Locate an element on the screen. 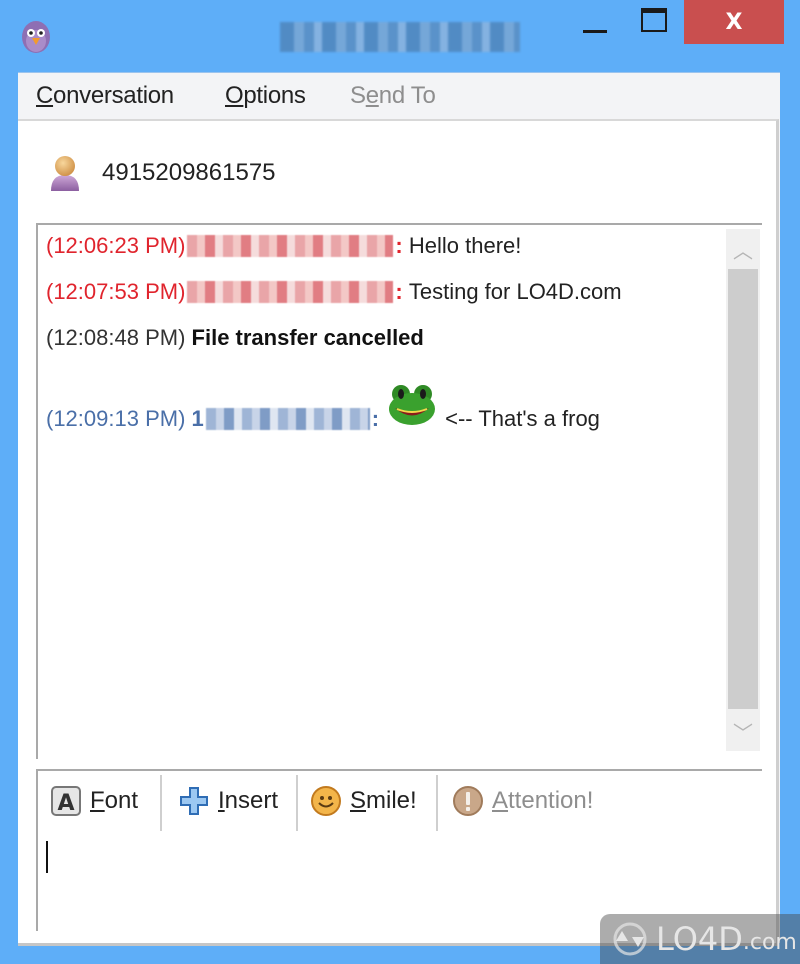  title-bar: 4915209861575 X is located at coordinates (400, 36).